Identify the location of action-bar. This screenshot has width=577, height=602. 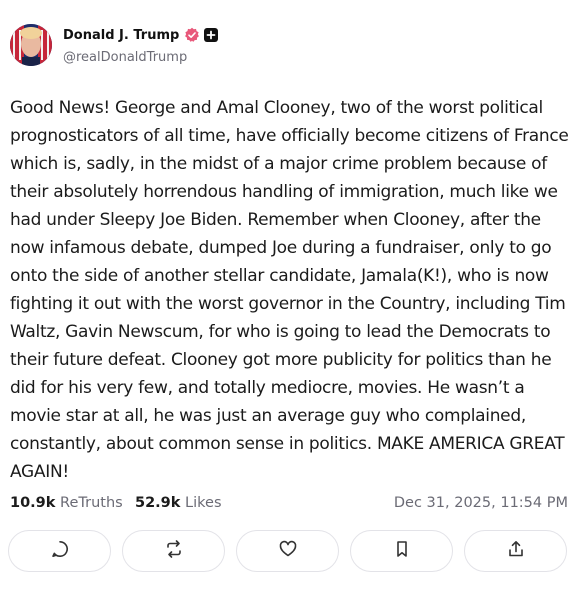
(289, 552).